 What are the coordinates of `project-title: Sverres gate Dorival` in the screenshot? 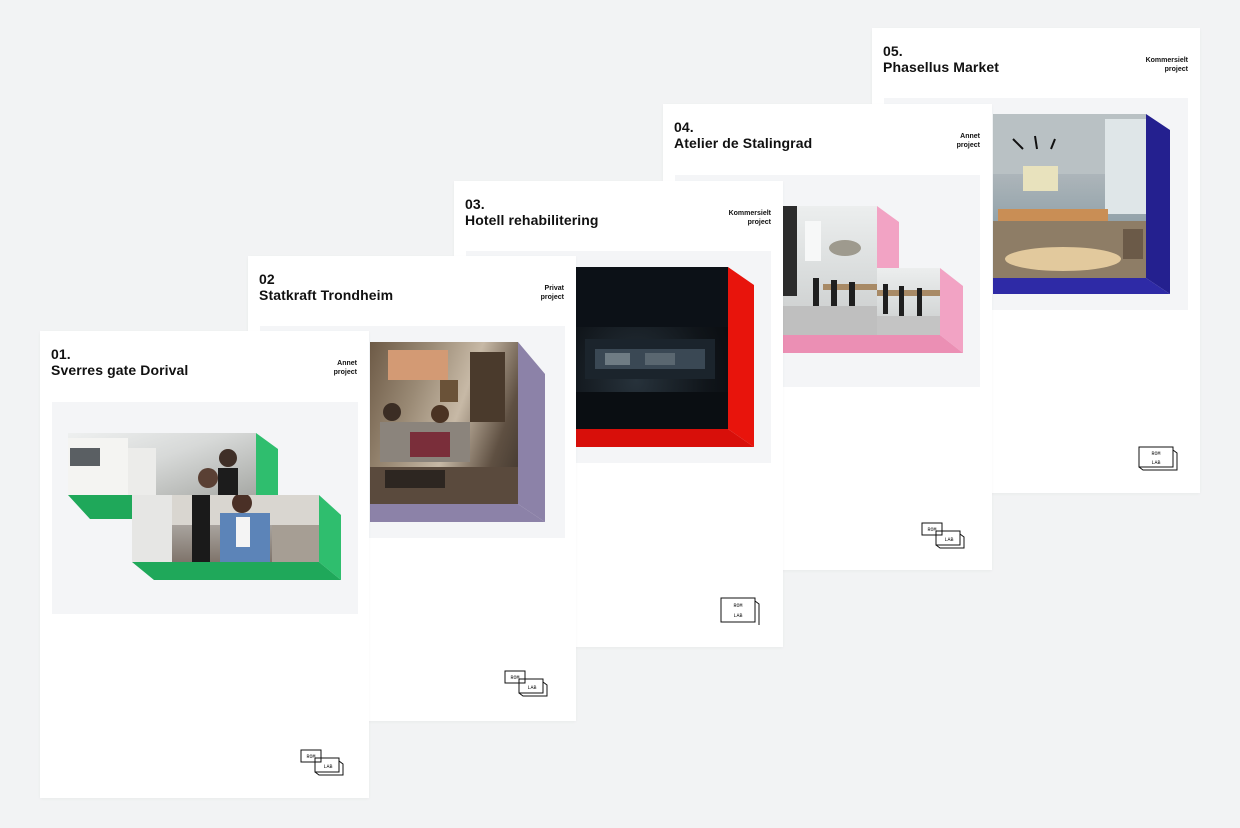 It's located at (120, 370).